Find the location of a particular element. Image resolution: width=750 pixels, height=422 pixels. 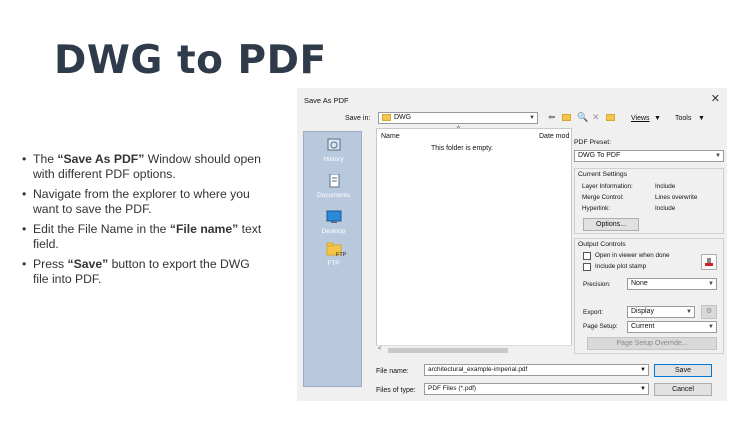

stamp-icon is located at coordinates (709, 262).